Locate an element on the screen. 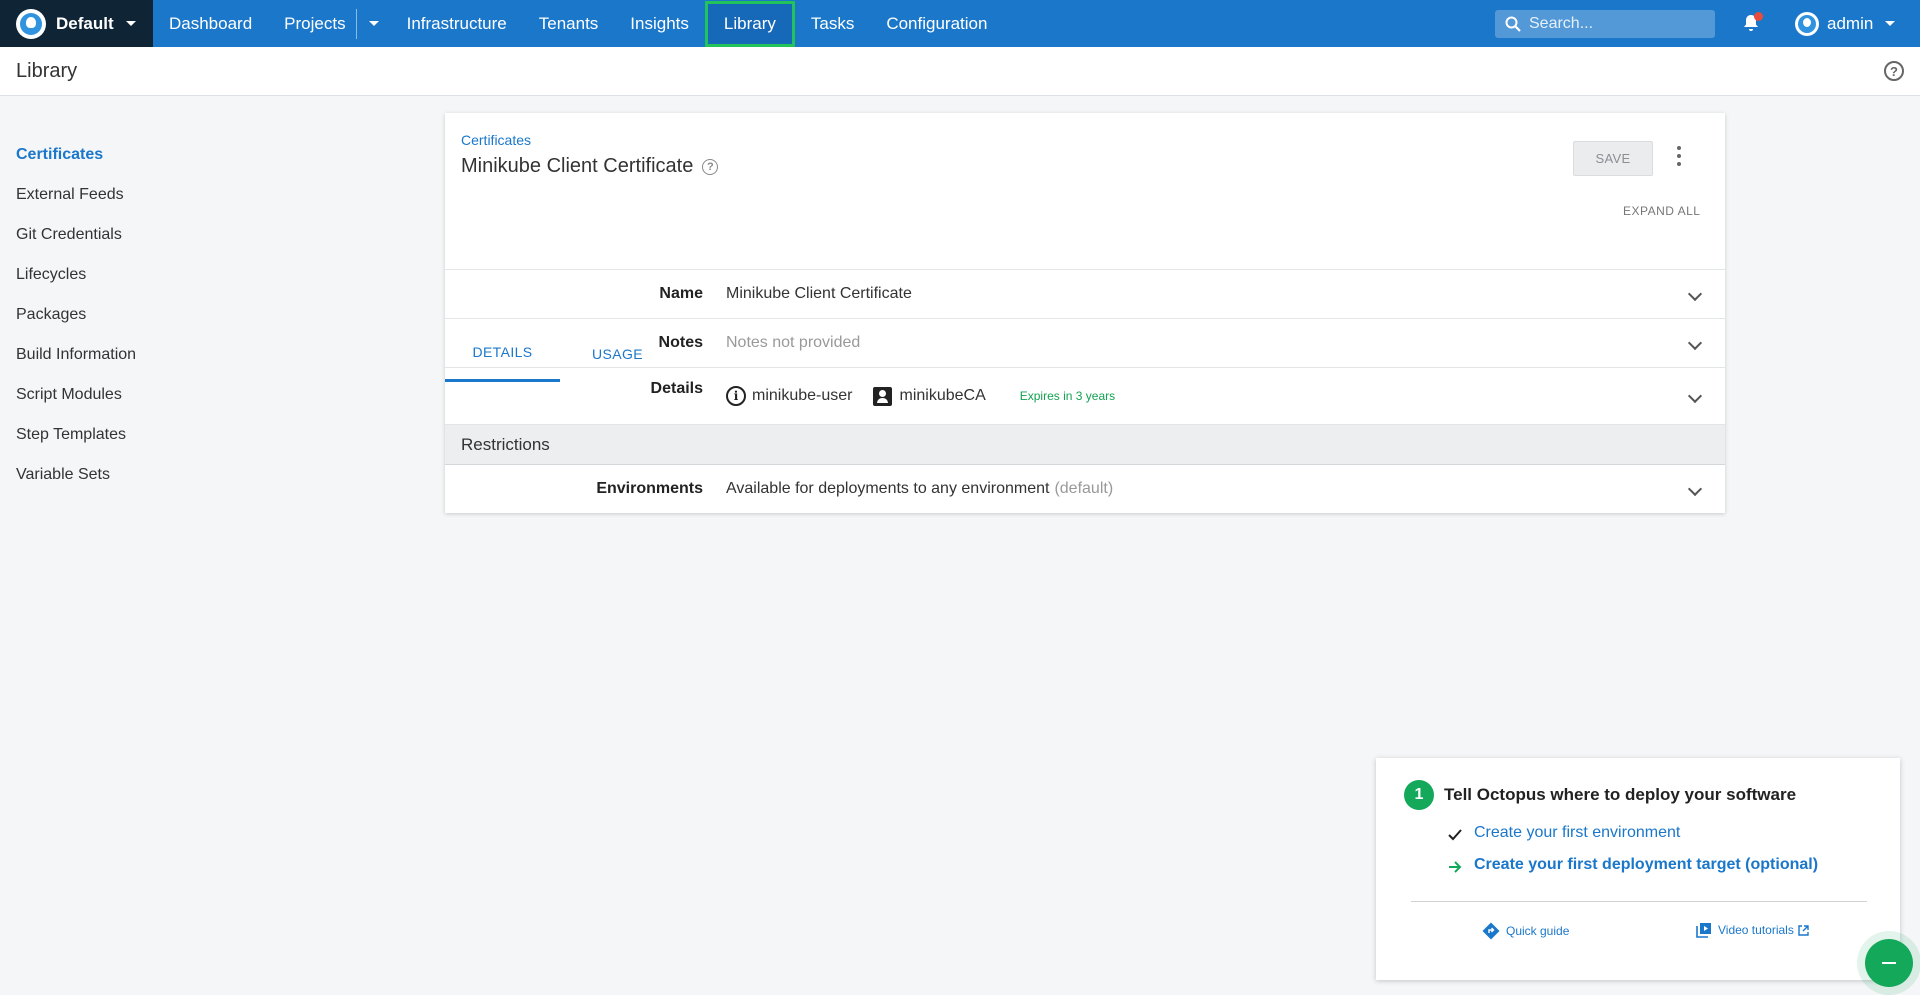 The width and height of the screenshot is (1920, 995). sidebar-item-step-templates: Step Templates is located at coordinates (116, 435).